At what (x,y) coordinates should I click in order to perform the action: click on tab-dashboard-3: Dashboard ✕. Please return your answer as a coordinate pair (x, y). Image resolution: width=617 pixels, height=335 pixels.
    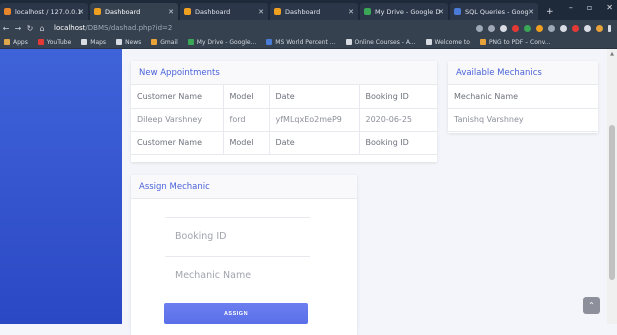
    Looking at the image, I should click on (314, 11).